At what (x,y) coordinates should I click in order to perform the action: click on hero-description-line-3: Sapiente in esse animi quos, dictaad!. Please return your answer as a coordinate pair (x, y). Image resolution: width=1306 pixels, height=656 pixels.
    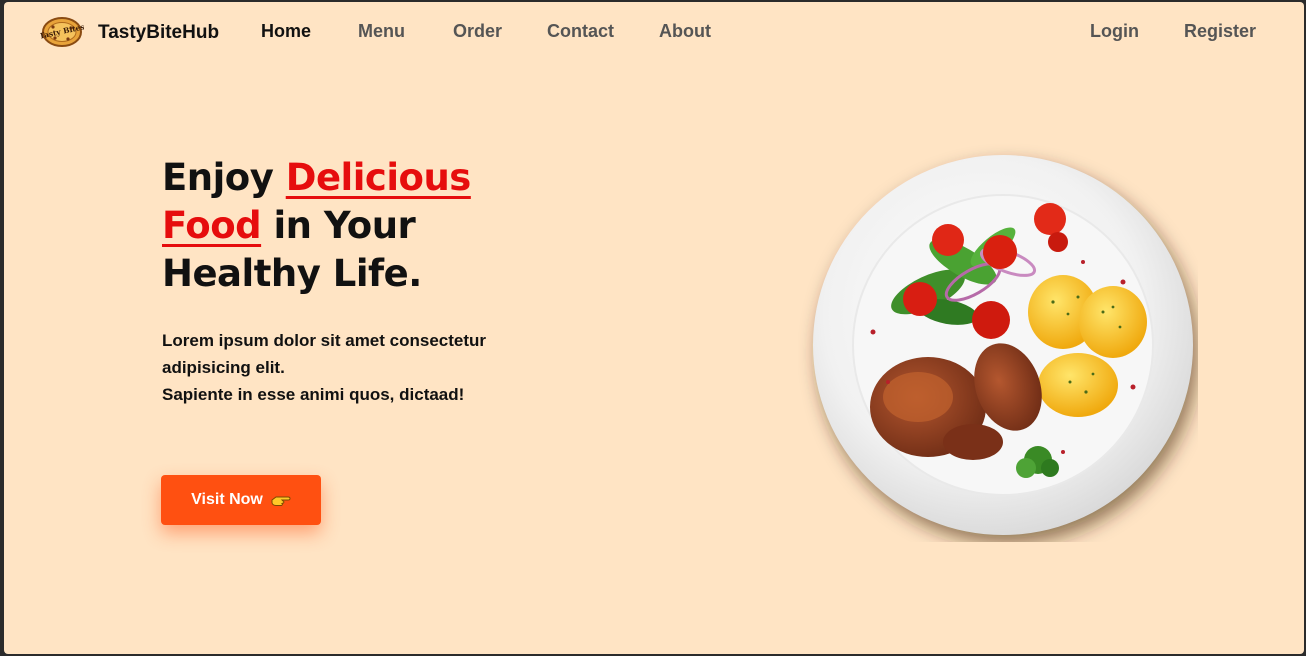
    Looking at the image, I should click on (313, 394).